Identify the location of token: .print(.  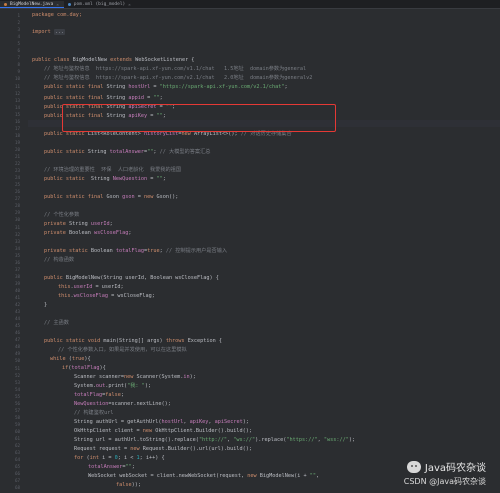
(116, 386).